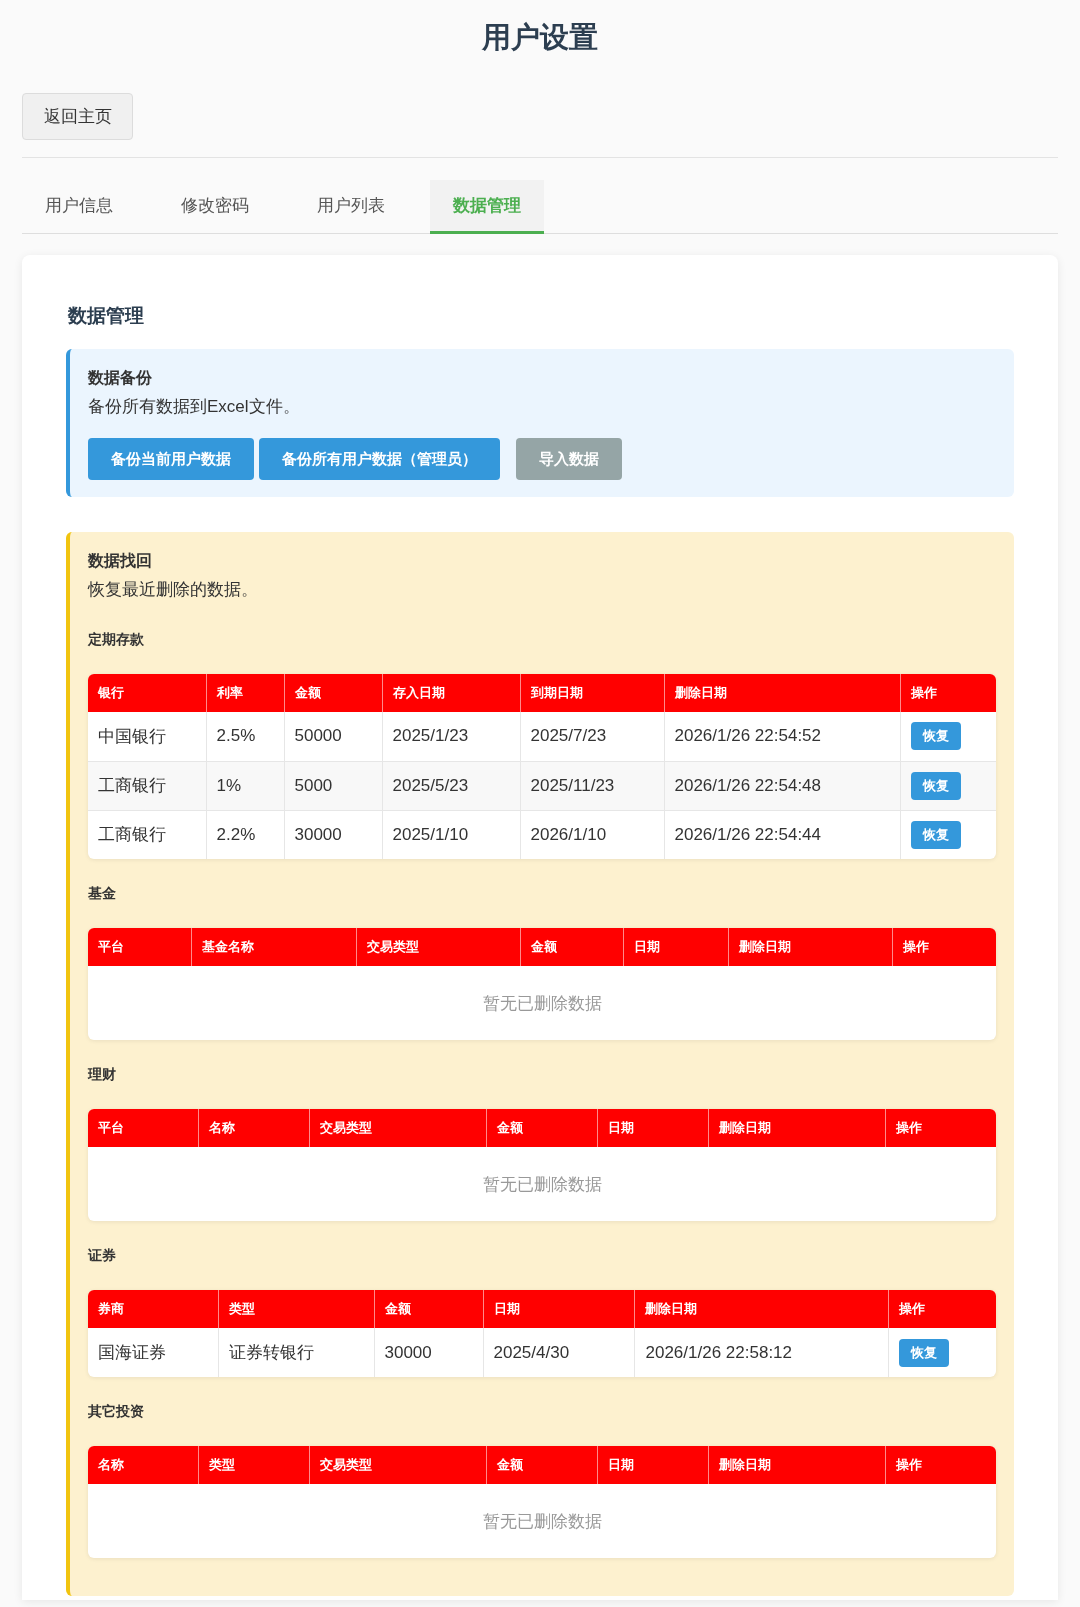 This screenshot has height=1607, width=1080. What do you see at coordinates (540, 37) in the screenshot?
I see `page-title: 用户设置` at bounding box center [540, 37].